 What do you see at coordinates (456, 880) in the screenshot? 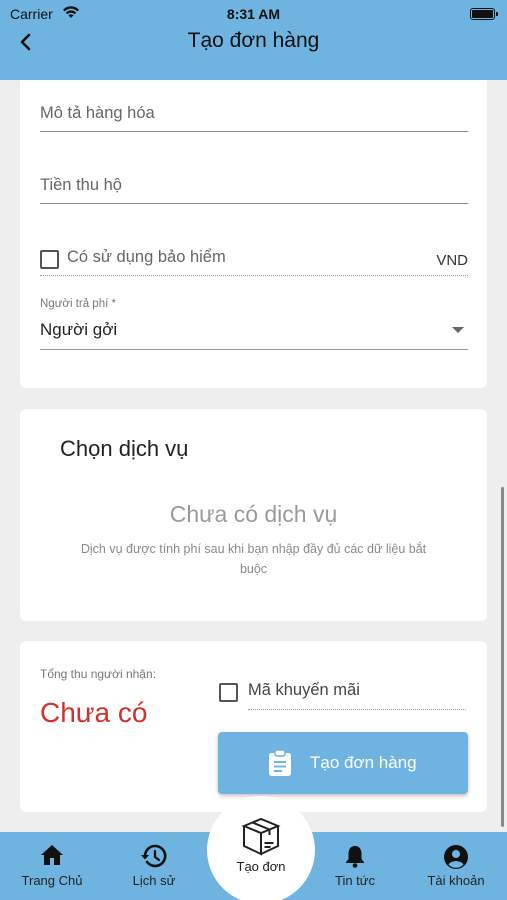
I see `nav-label-account: Tài khoản` at bounding box center [456, 880].